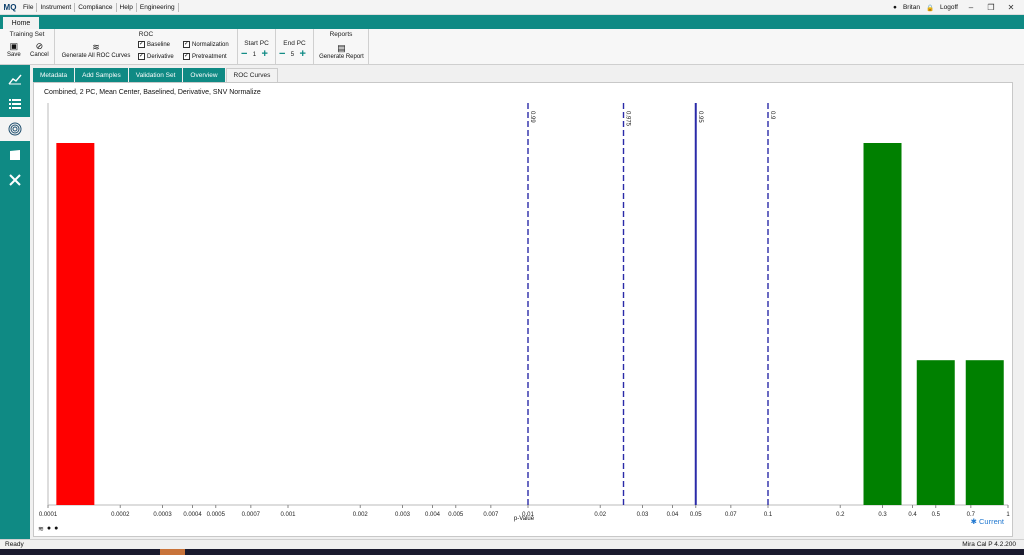  Describe the element at coordinates (41, 529) in the screenshot. I see `chart-icon: ≋` at that location.